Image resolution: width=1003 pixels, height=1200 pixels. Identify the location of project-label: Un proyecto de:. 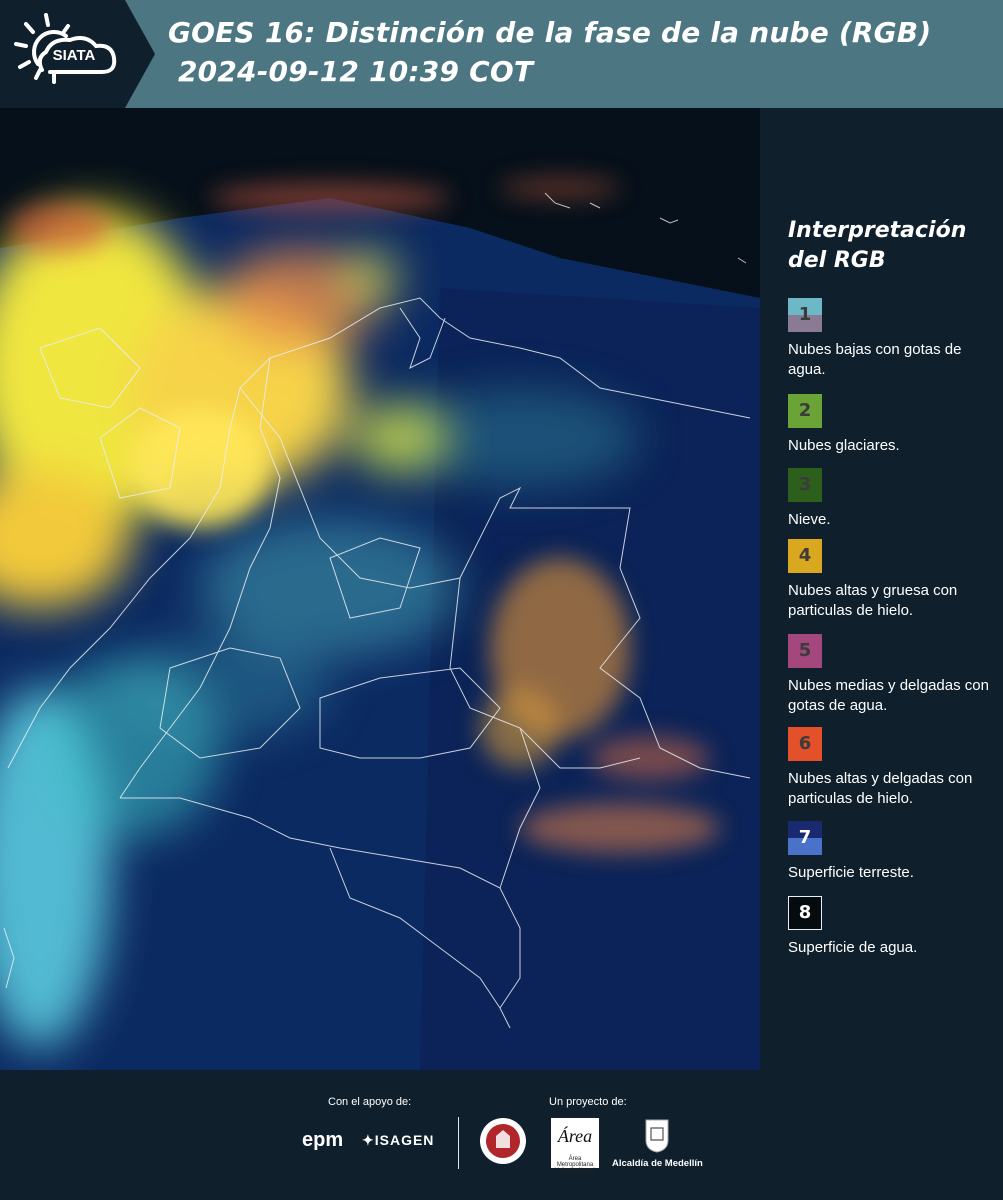
(588, 1102).